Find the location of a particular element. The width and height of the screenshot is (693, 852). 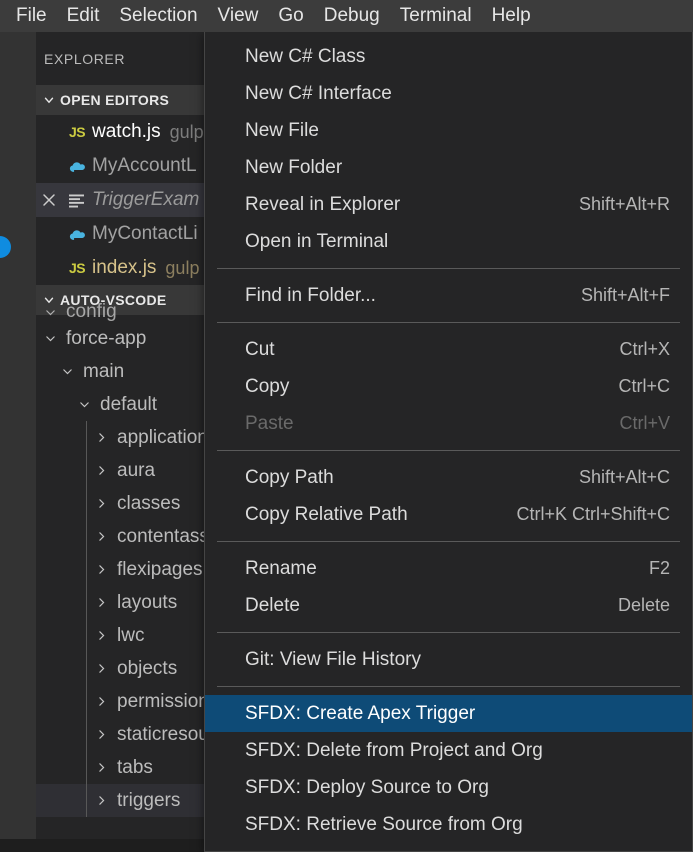

open-editor-row: JS index.js gulp is located at coordinates (121, 268).